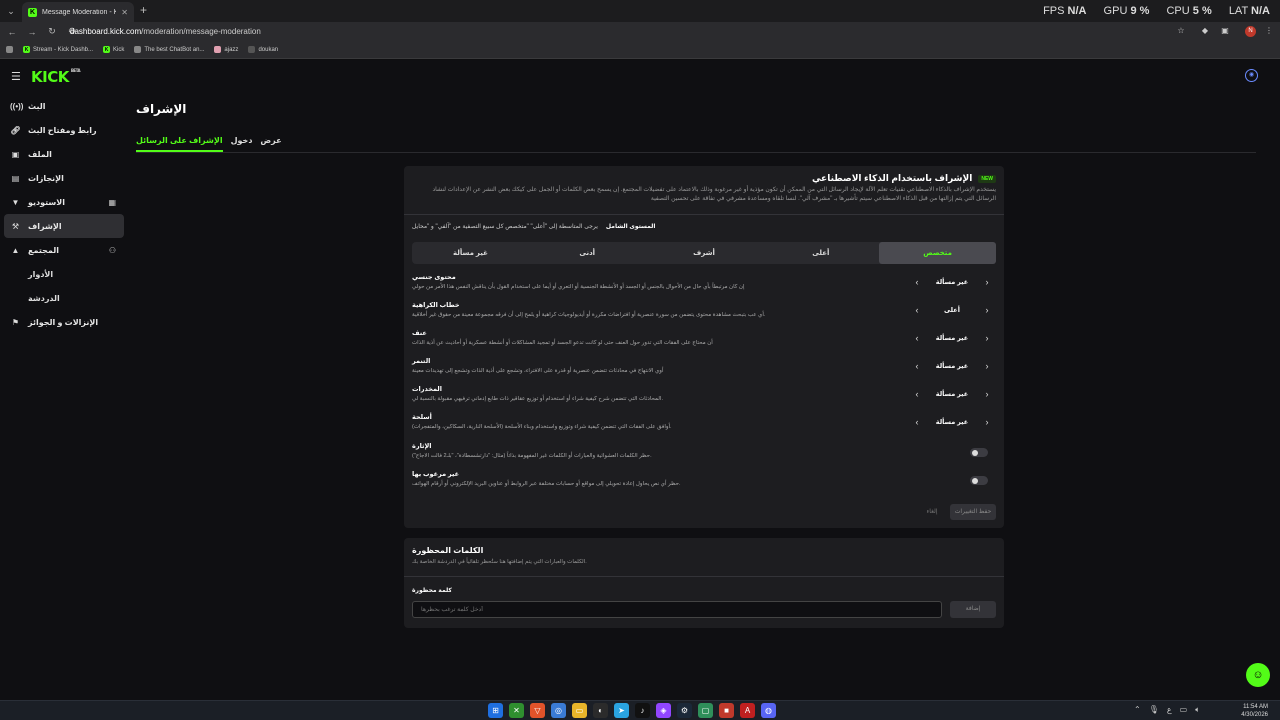 The image size is (1280, 720). What do you see at coordinates (1181, 31) in the screenshot?
I see `bookmark-star-icon: ☆` at bounding box center [1181, 31].